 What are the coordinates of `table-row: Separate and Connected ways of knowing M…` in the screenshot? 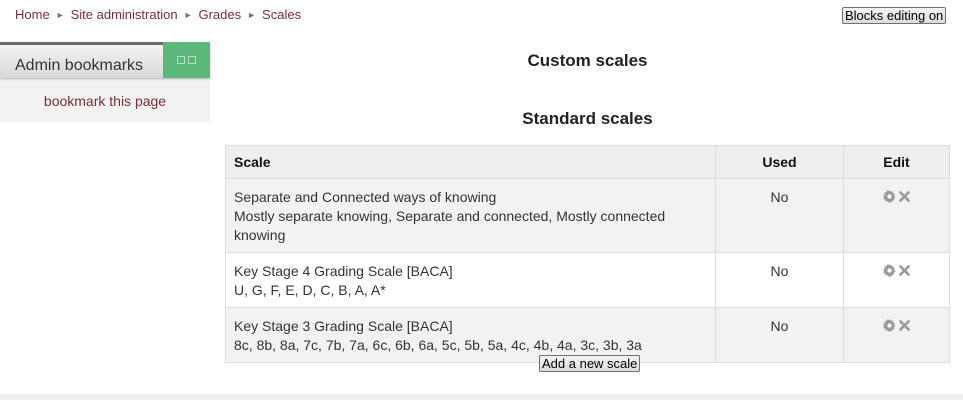 It's located at (587, 215).